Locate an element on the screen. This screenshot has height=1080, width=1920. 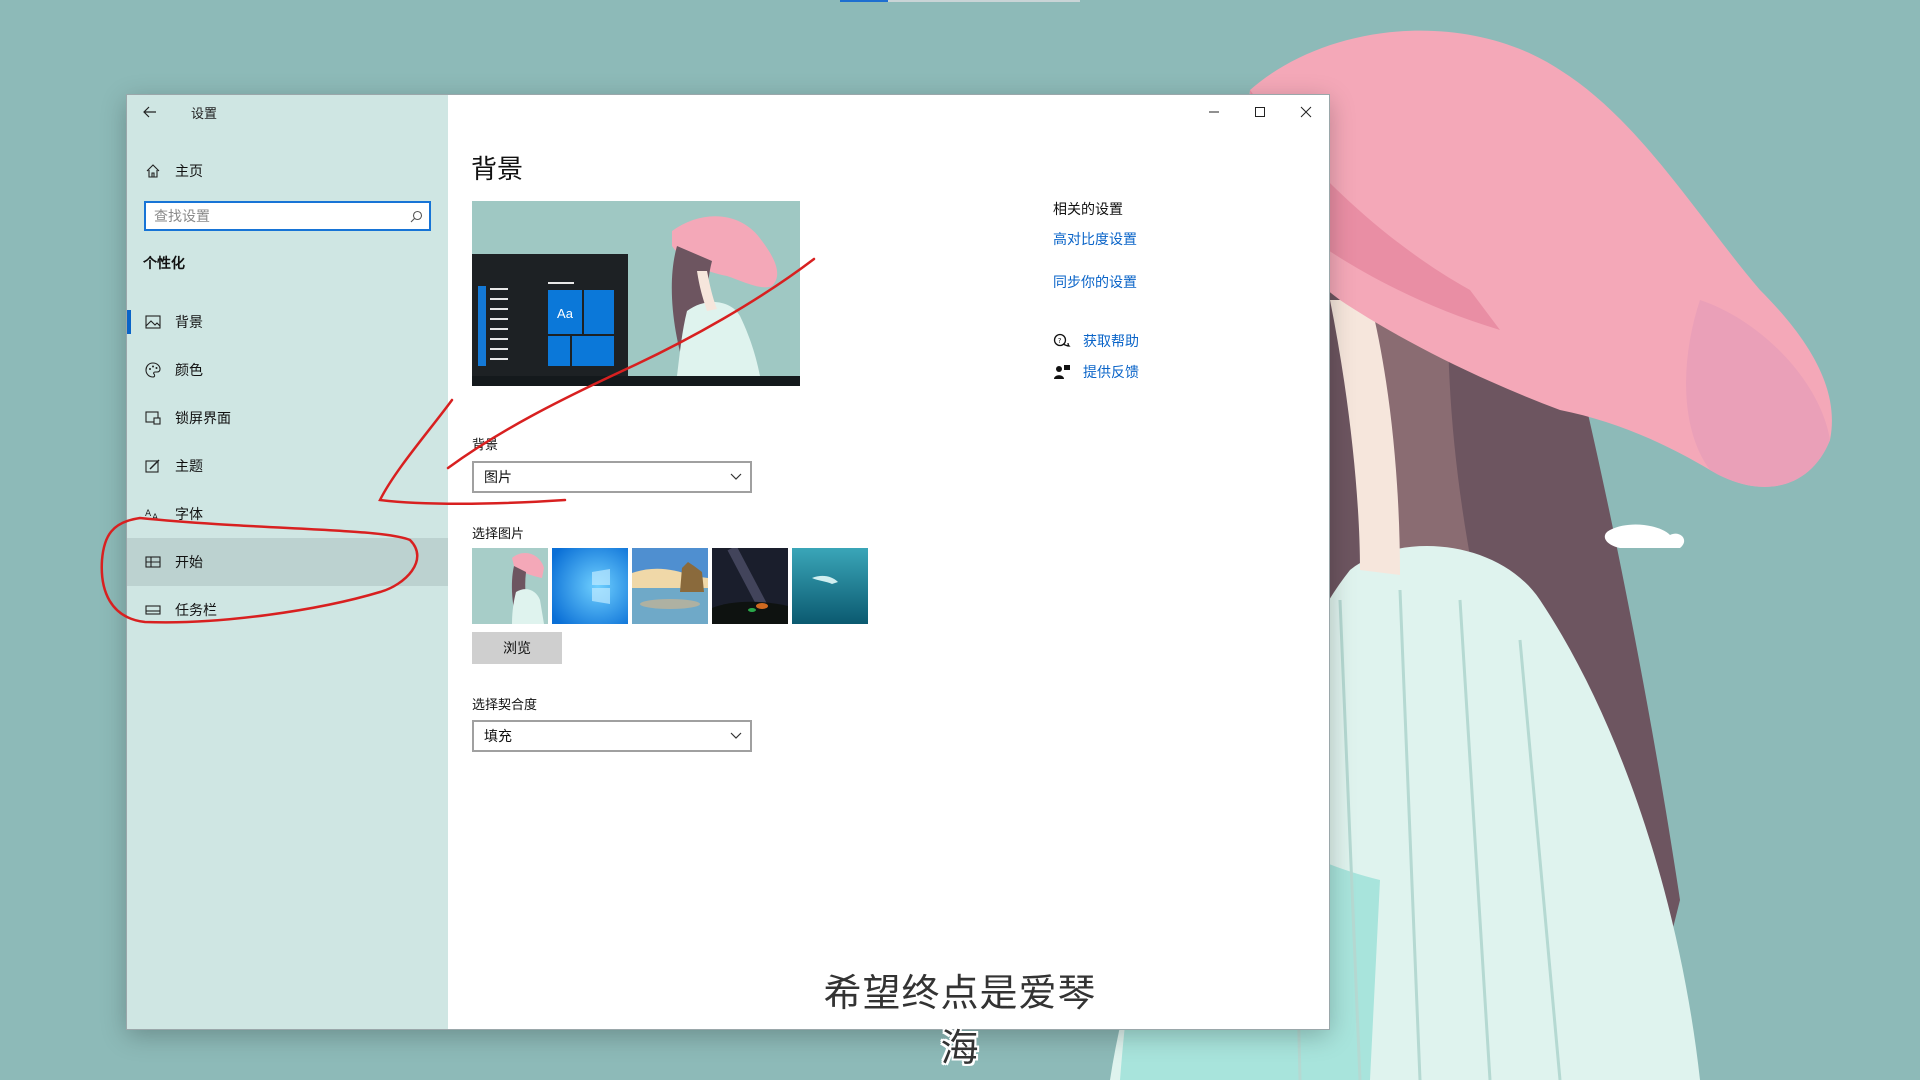
fit-dropdown: 填充 is located at coordinates (612, 736).